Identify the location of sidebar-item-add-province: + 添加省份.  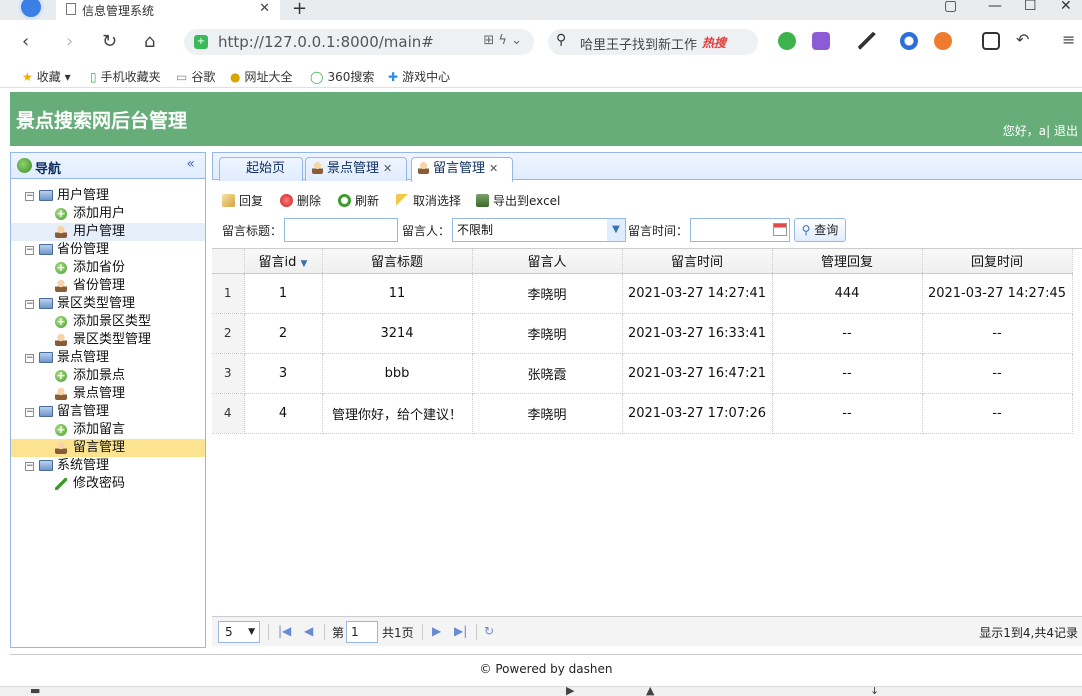
(108, 268).